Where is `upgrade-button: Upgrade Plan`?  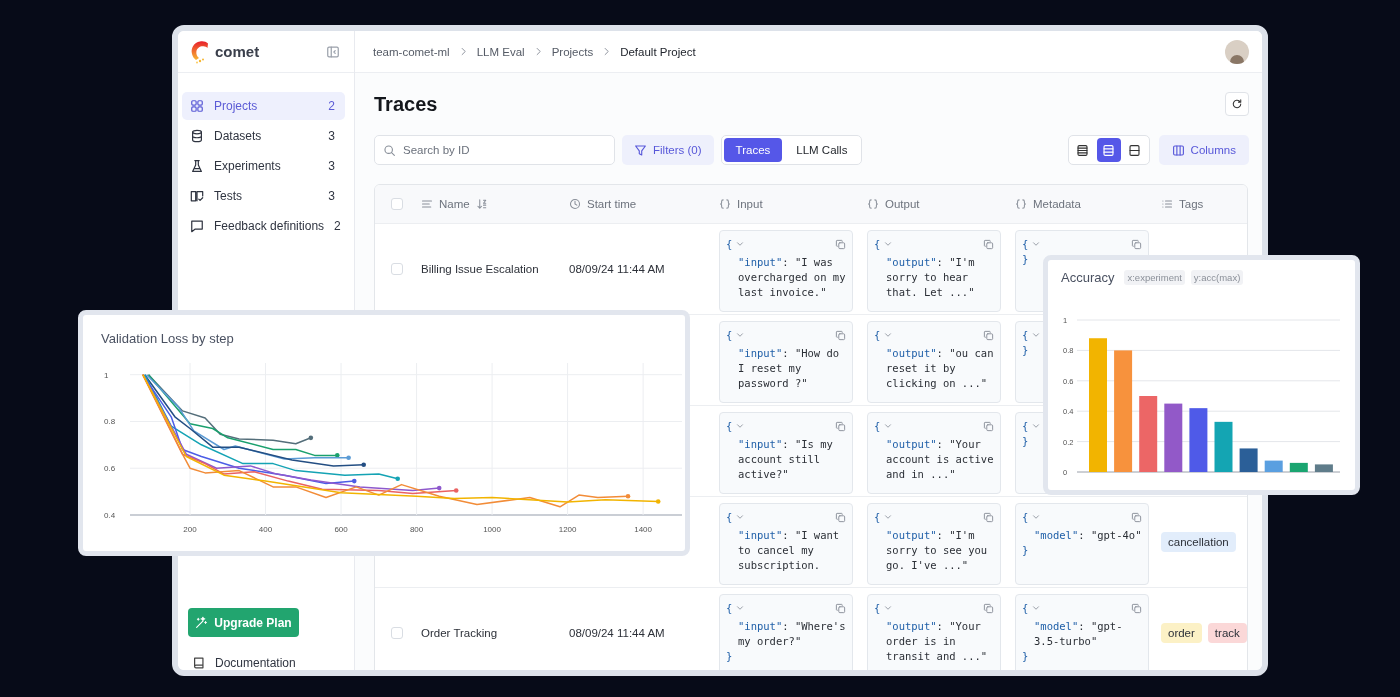
upgrade-button: Upgrade Plan is located at coordinates (243, 622).